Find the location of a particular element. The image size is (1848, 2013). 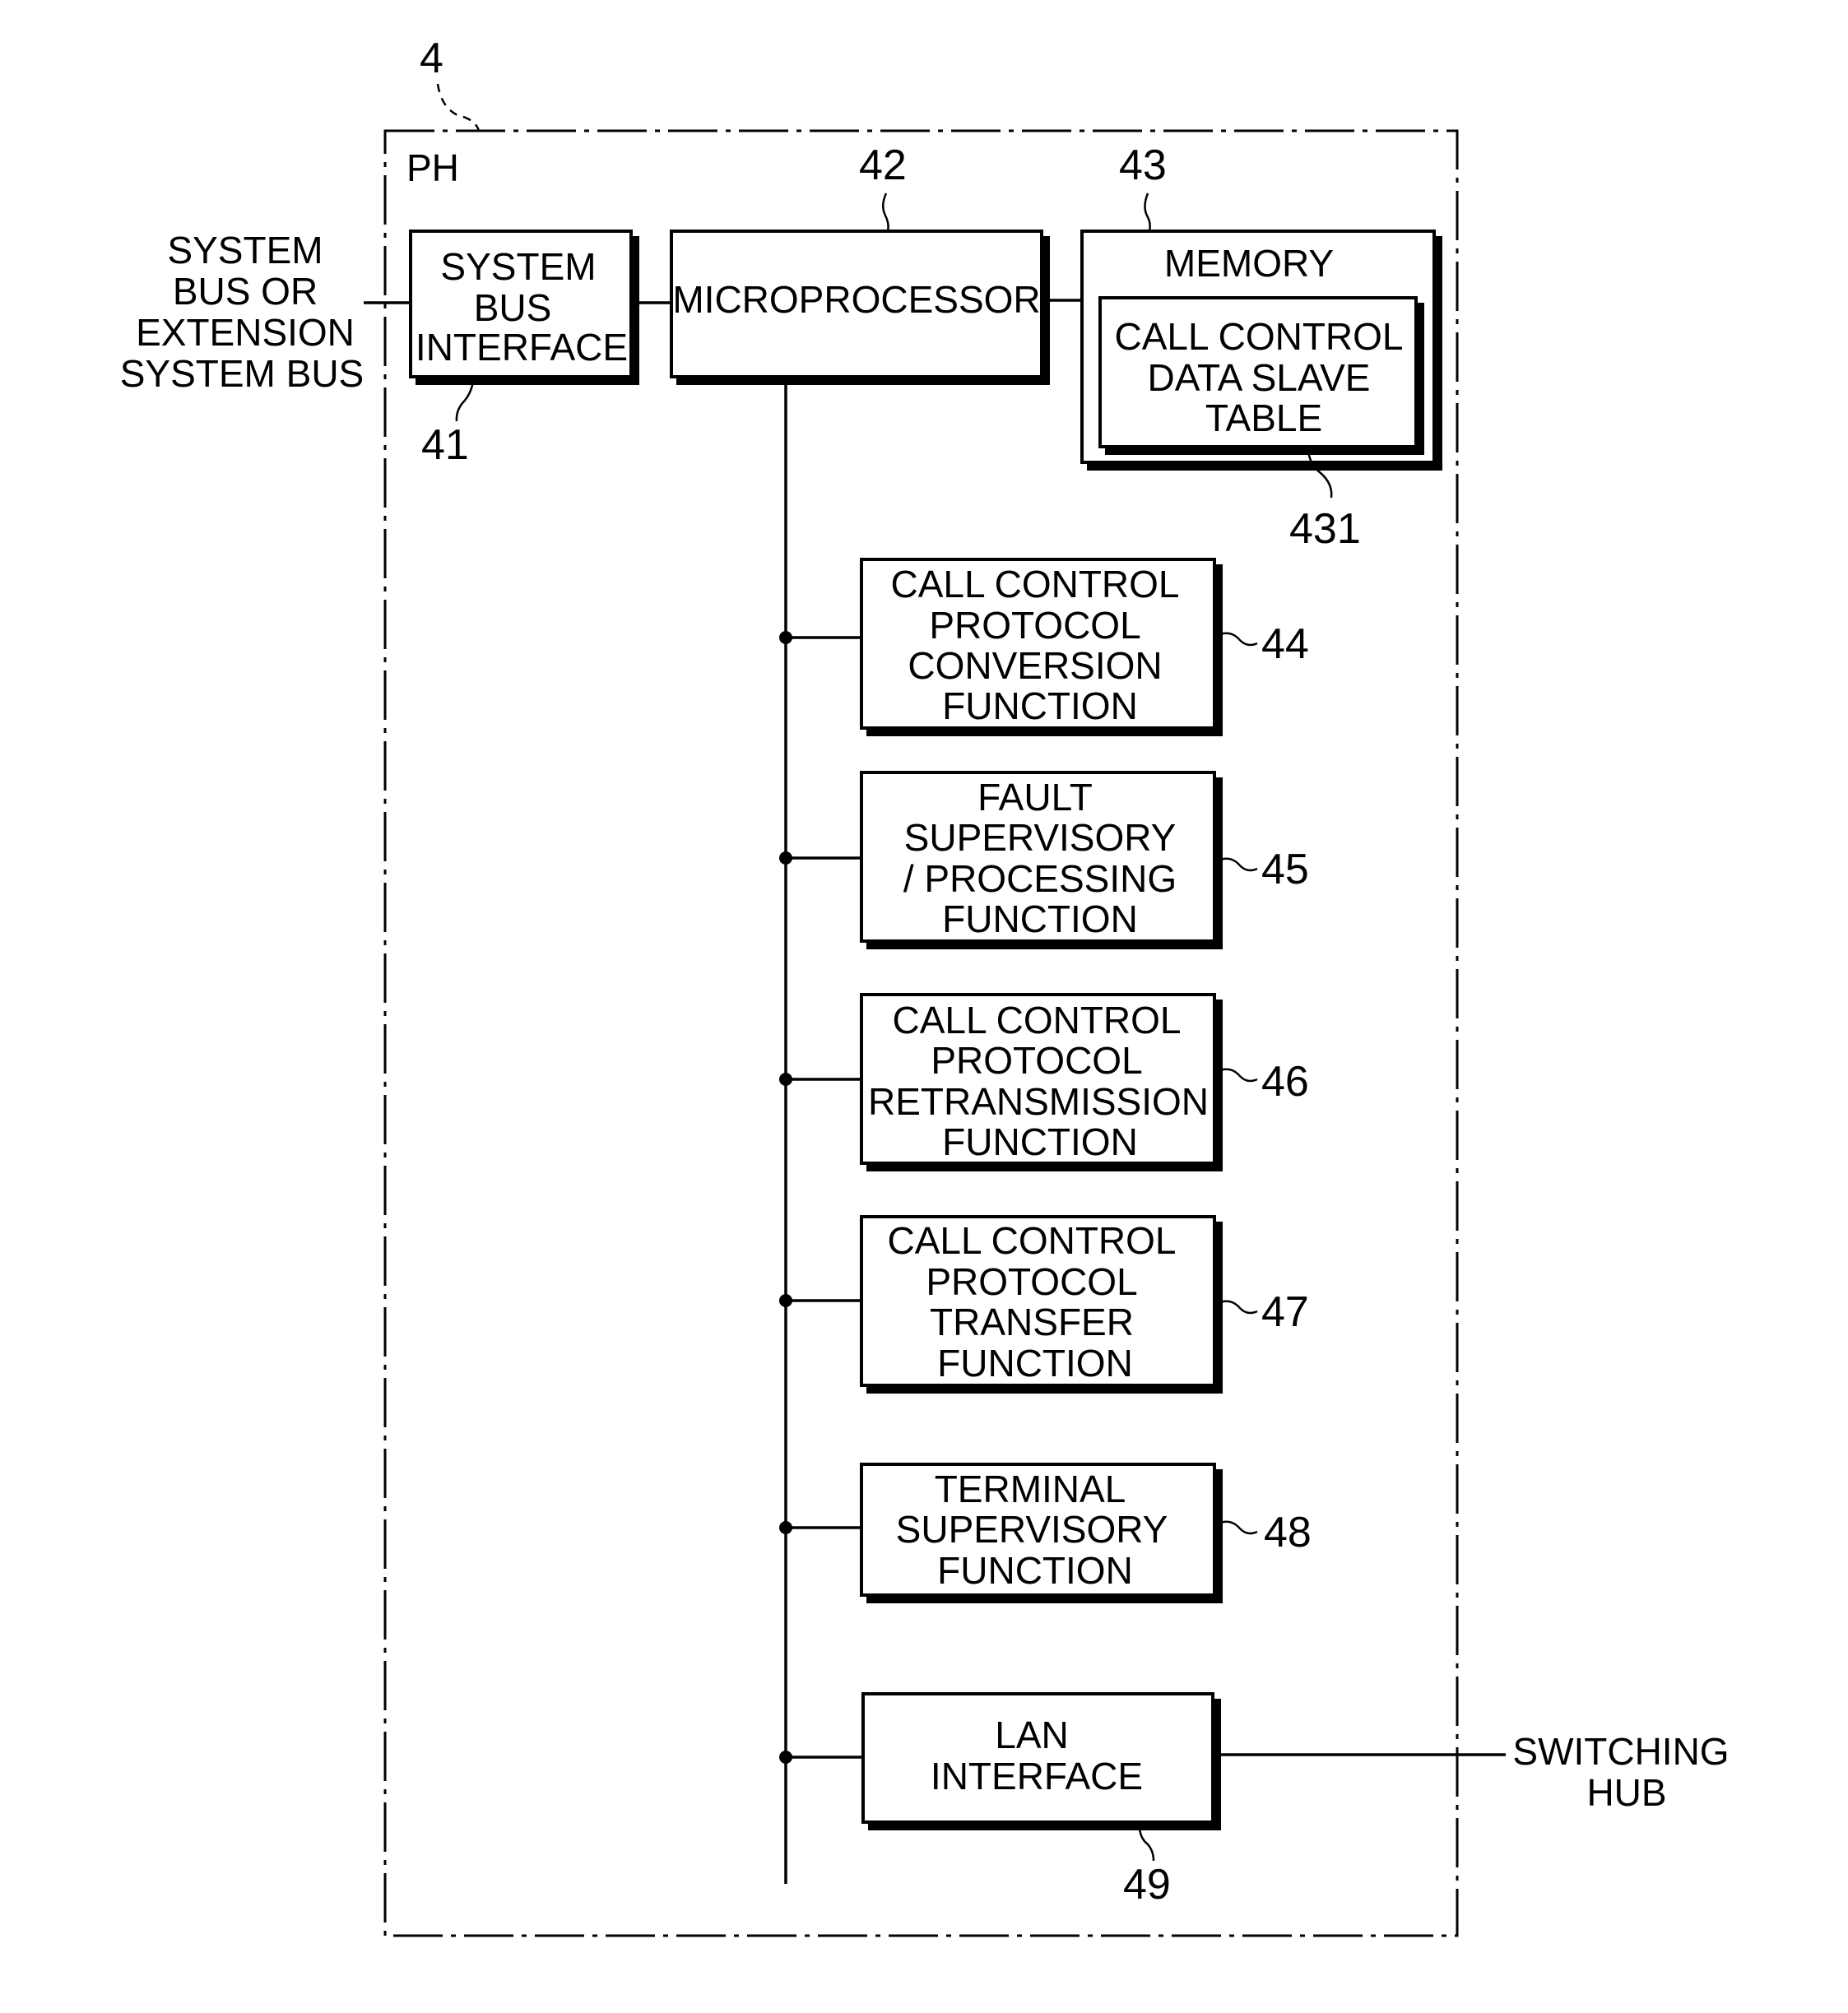

terminal-supervisory-function-block: TERMINAL SUPERVISORY FUNCTION is located at coordinates (1001, 1533).